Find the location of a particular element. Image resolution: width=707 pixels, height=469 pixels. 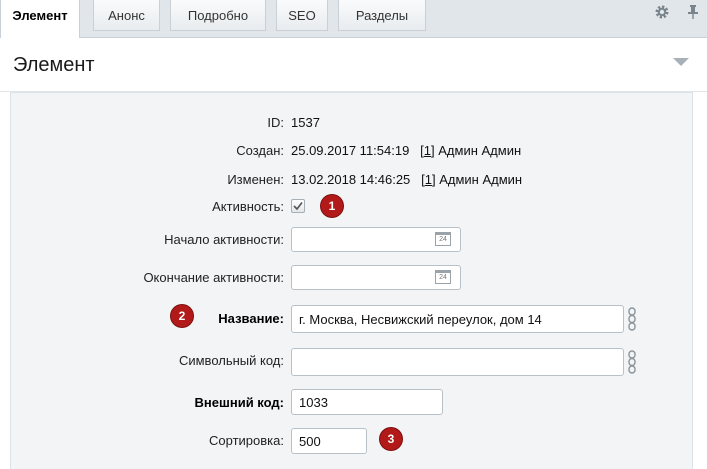

tab-details: Подробно is located at coordinates (218, 15).